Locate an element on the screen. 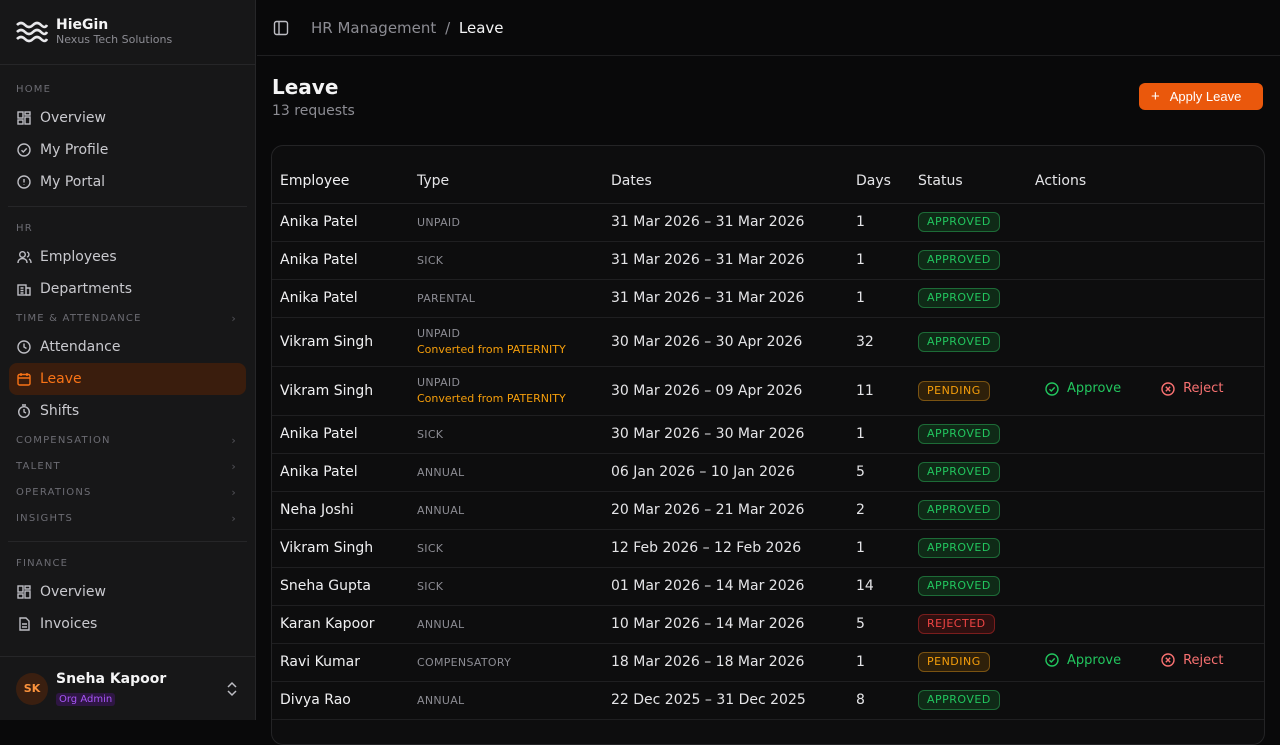  leave-dates: 10 Mar 2026 – 14 Mar 2026 is located at coordinates (733, 624).